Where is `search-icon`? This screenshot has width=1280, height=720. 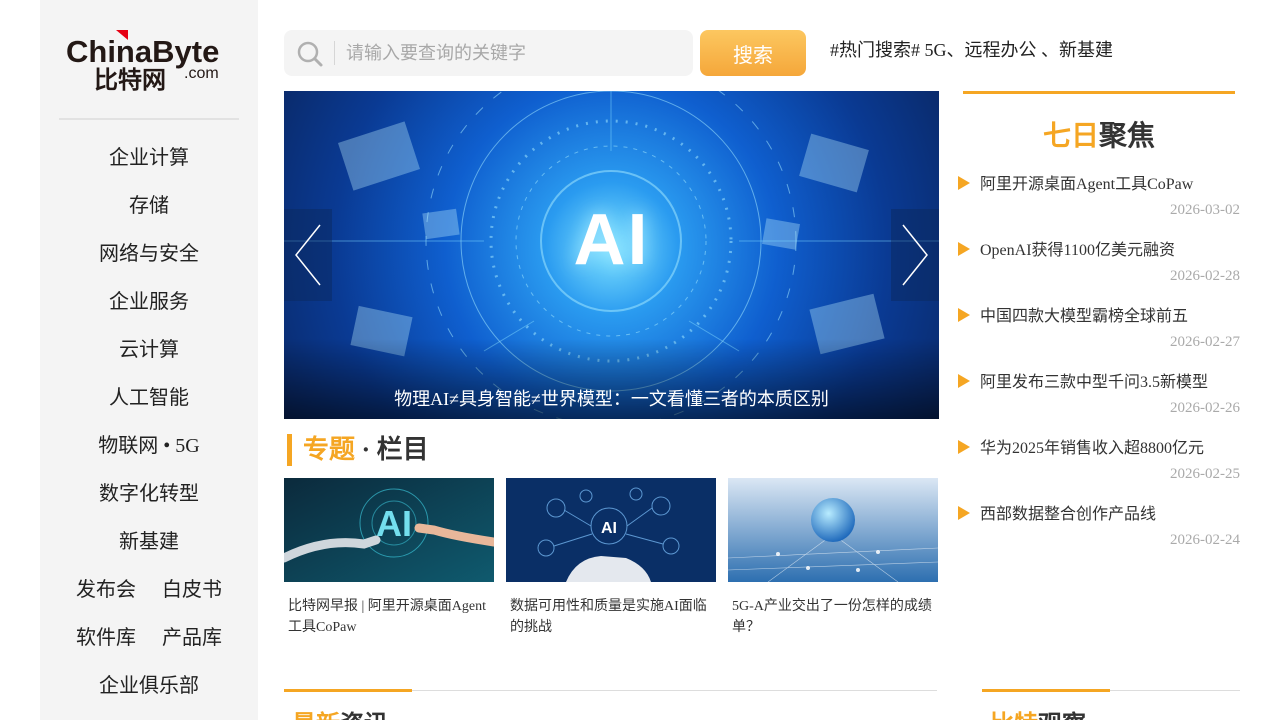 search-icon is located at coordinates (310, 54).